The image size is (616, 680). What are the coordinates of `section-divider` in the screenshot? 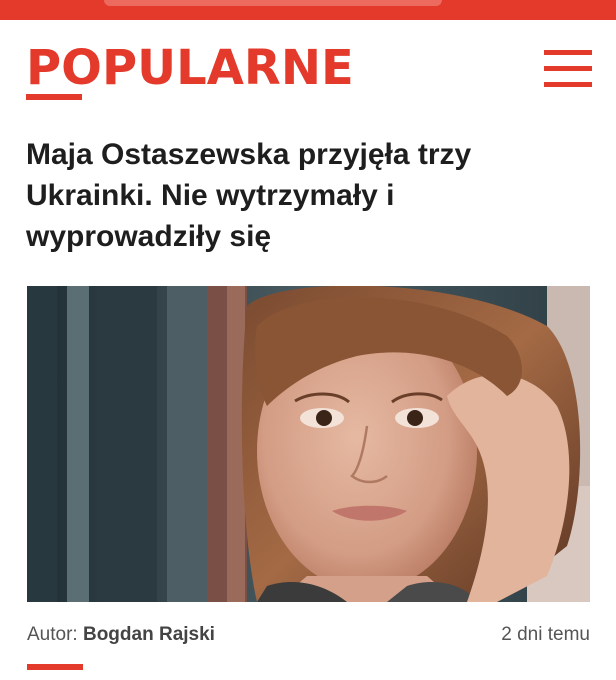 It's located at (55, 667).